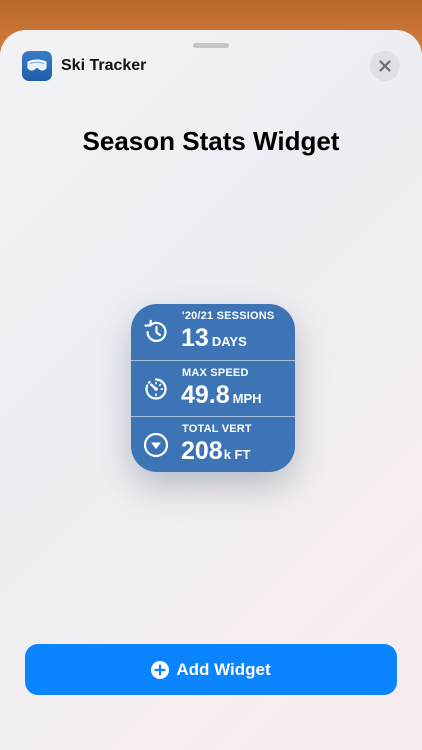 The height and width of the screenshot is (750, 422). I want to click on app-name: Ski Tracker, so click(104, 65).